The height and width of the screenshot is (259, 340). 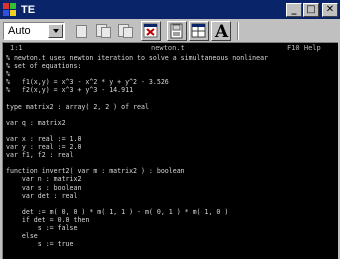 I want to click on code-line: % set of equations:, so click(x=172, y=66).